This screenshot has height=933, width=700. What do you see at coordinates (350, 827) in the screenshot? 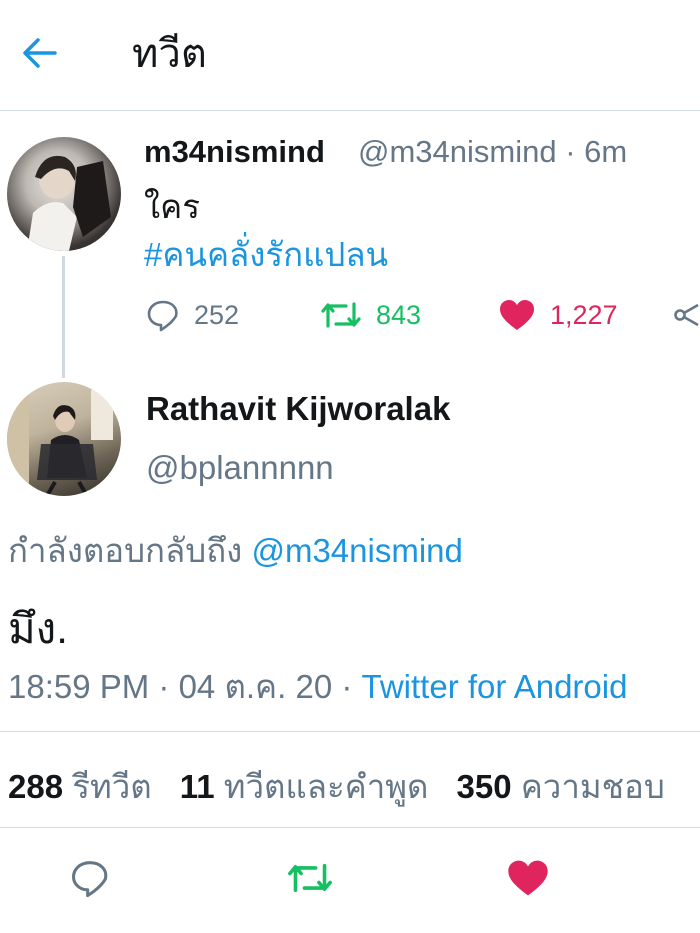
I see `stats-bottom-divider` at bounding box center [350, 827].